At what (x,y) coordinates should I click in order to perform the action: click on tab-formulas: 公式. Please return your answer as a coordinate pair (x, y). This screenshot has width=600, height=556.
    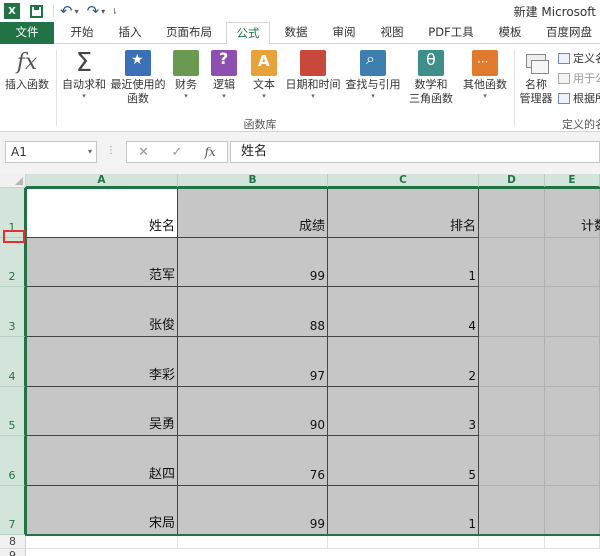
    Looking at the image, I should click on (248, 33).